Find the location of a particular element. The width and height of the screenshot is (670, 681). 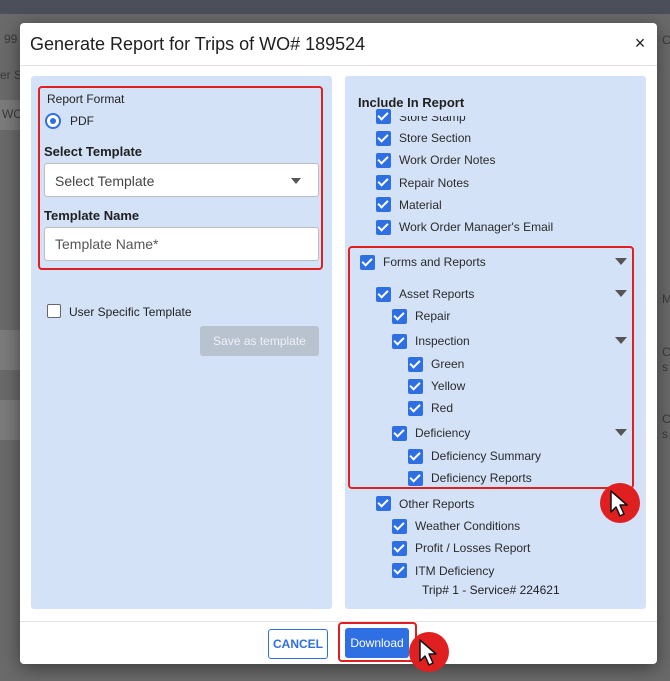

other-reports-label: Other Reports is located at coordinates (437, 504).